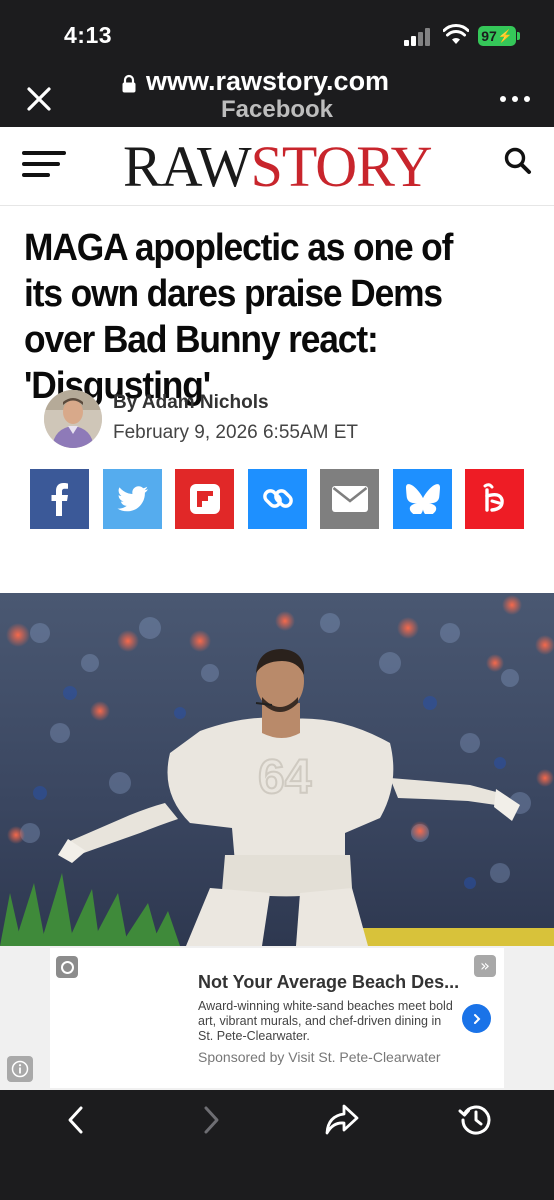 Image resolution: width=554 pixels, height=1200 pixels. What do you see at coordinates (319, 1057) in the screenshot?
I see `ad-sponsor: Sponsored by Visit St. Pete-Clearwater` at bounding box center [319, 1057].